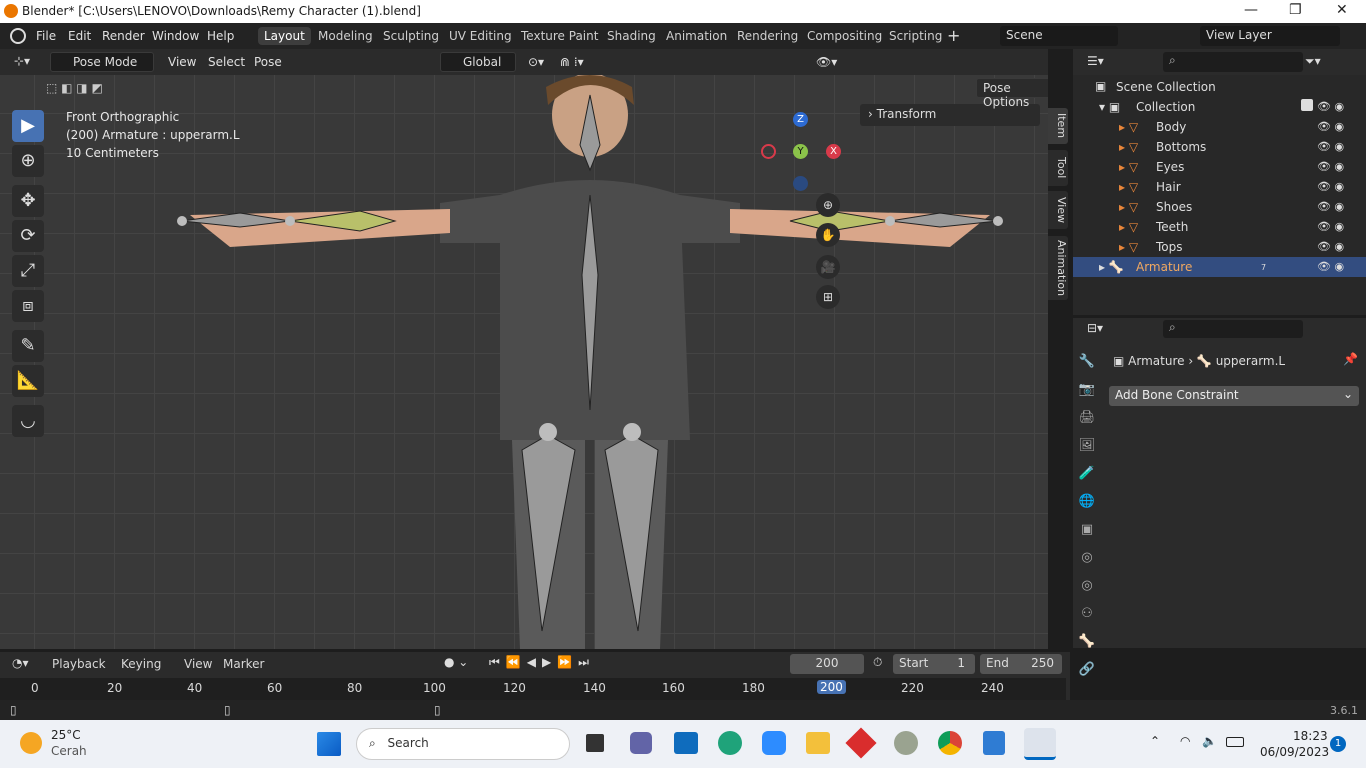 This screenshot has width=1366, height=768. What do you see at coordinates (826, 62) in the screenshot?
I see `visibility-icon: 👁▾` at bounding box center [826, 62].